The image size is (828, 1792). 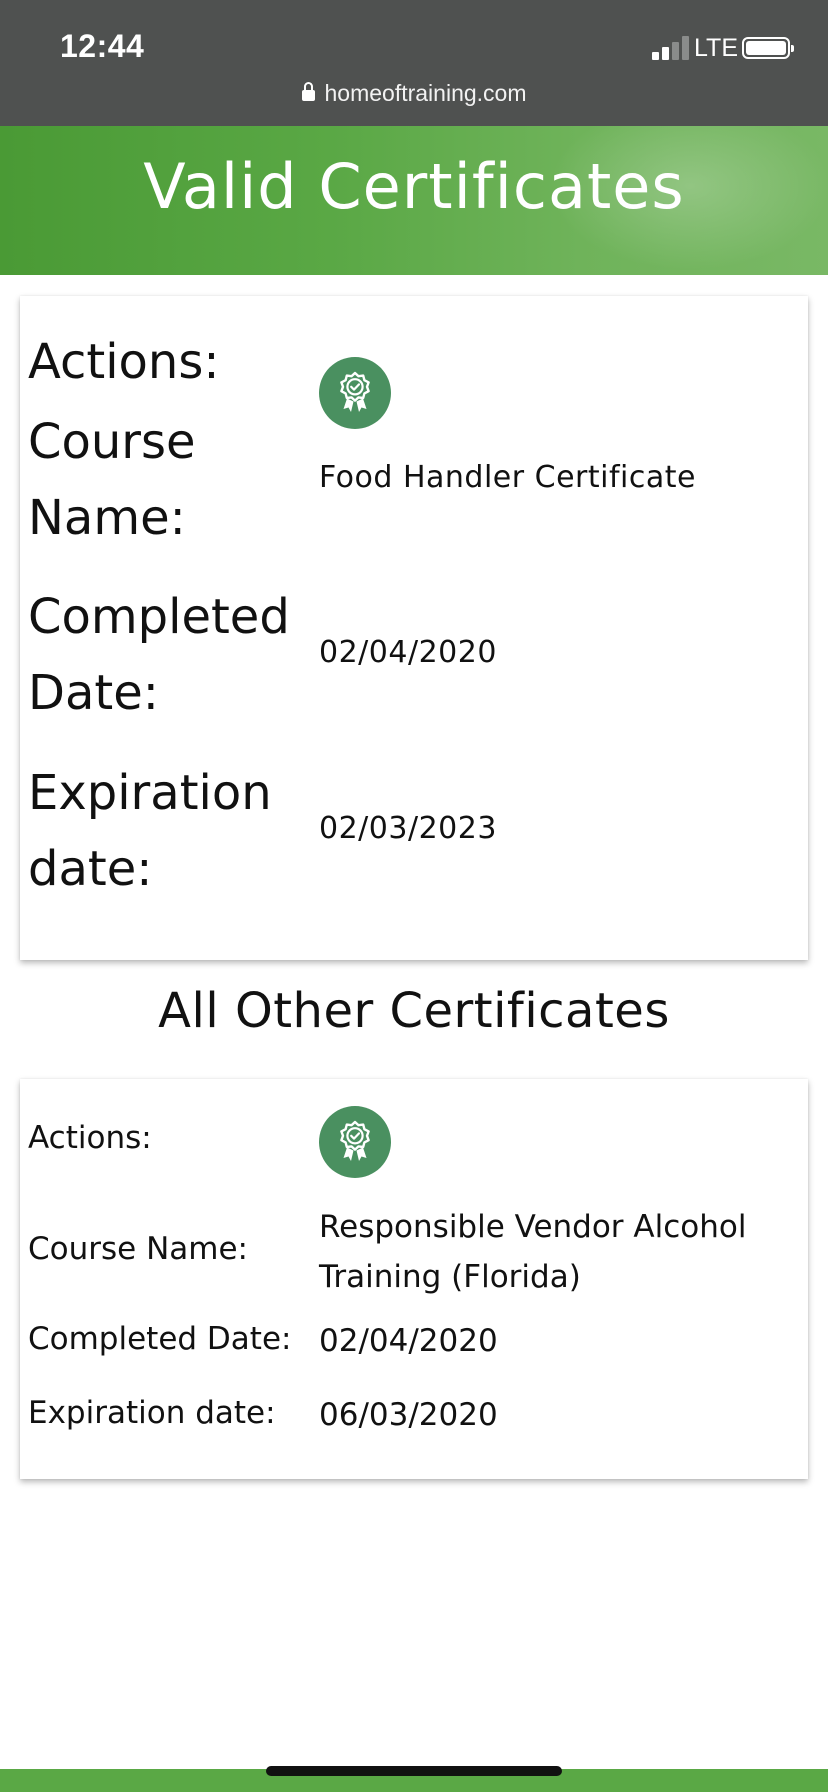 What do you see at coordinates (716, 48) in the screenshot?
I see `network-type: LTE` at bounding box center [716, 48].